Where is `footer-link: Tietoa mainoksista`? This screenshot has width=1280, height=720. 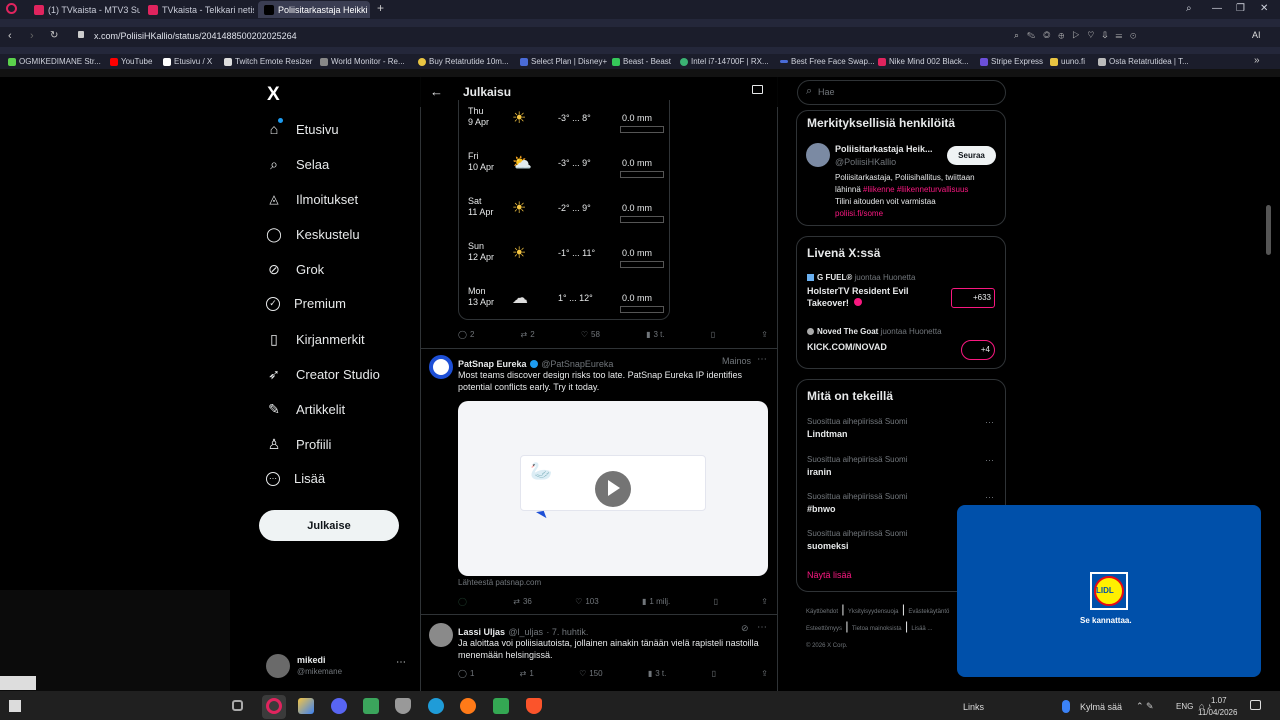 footer-link: Tietoa mainoksista is located at coordinates (877, 629).